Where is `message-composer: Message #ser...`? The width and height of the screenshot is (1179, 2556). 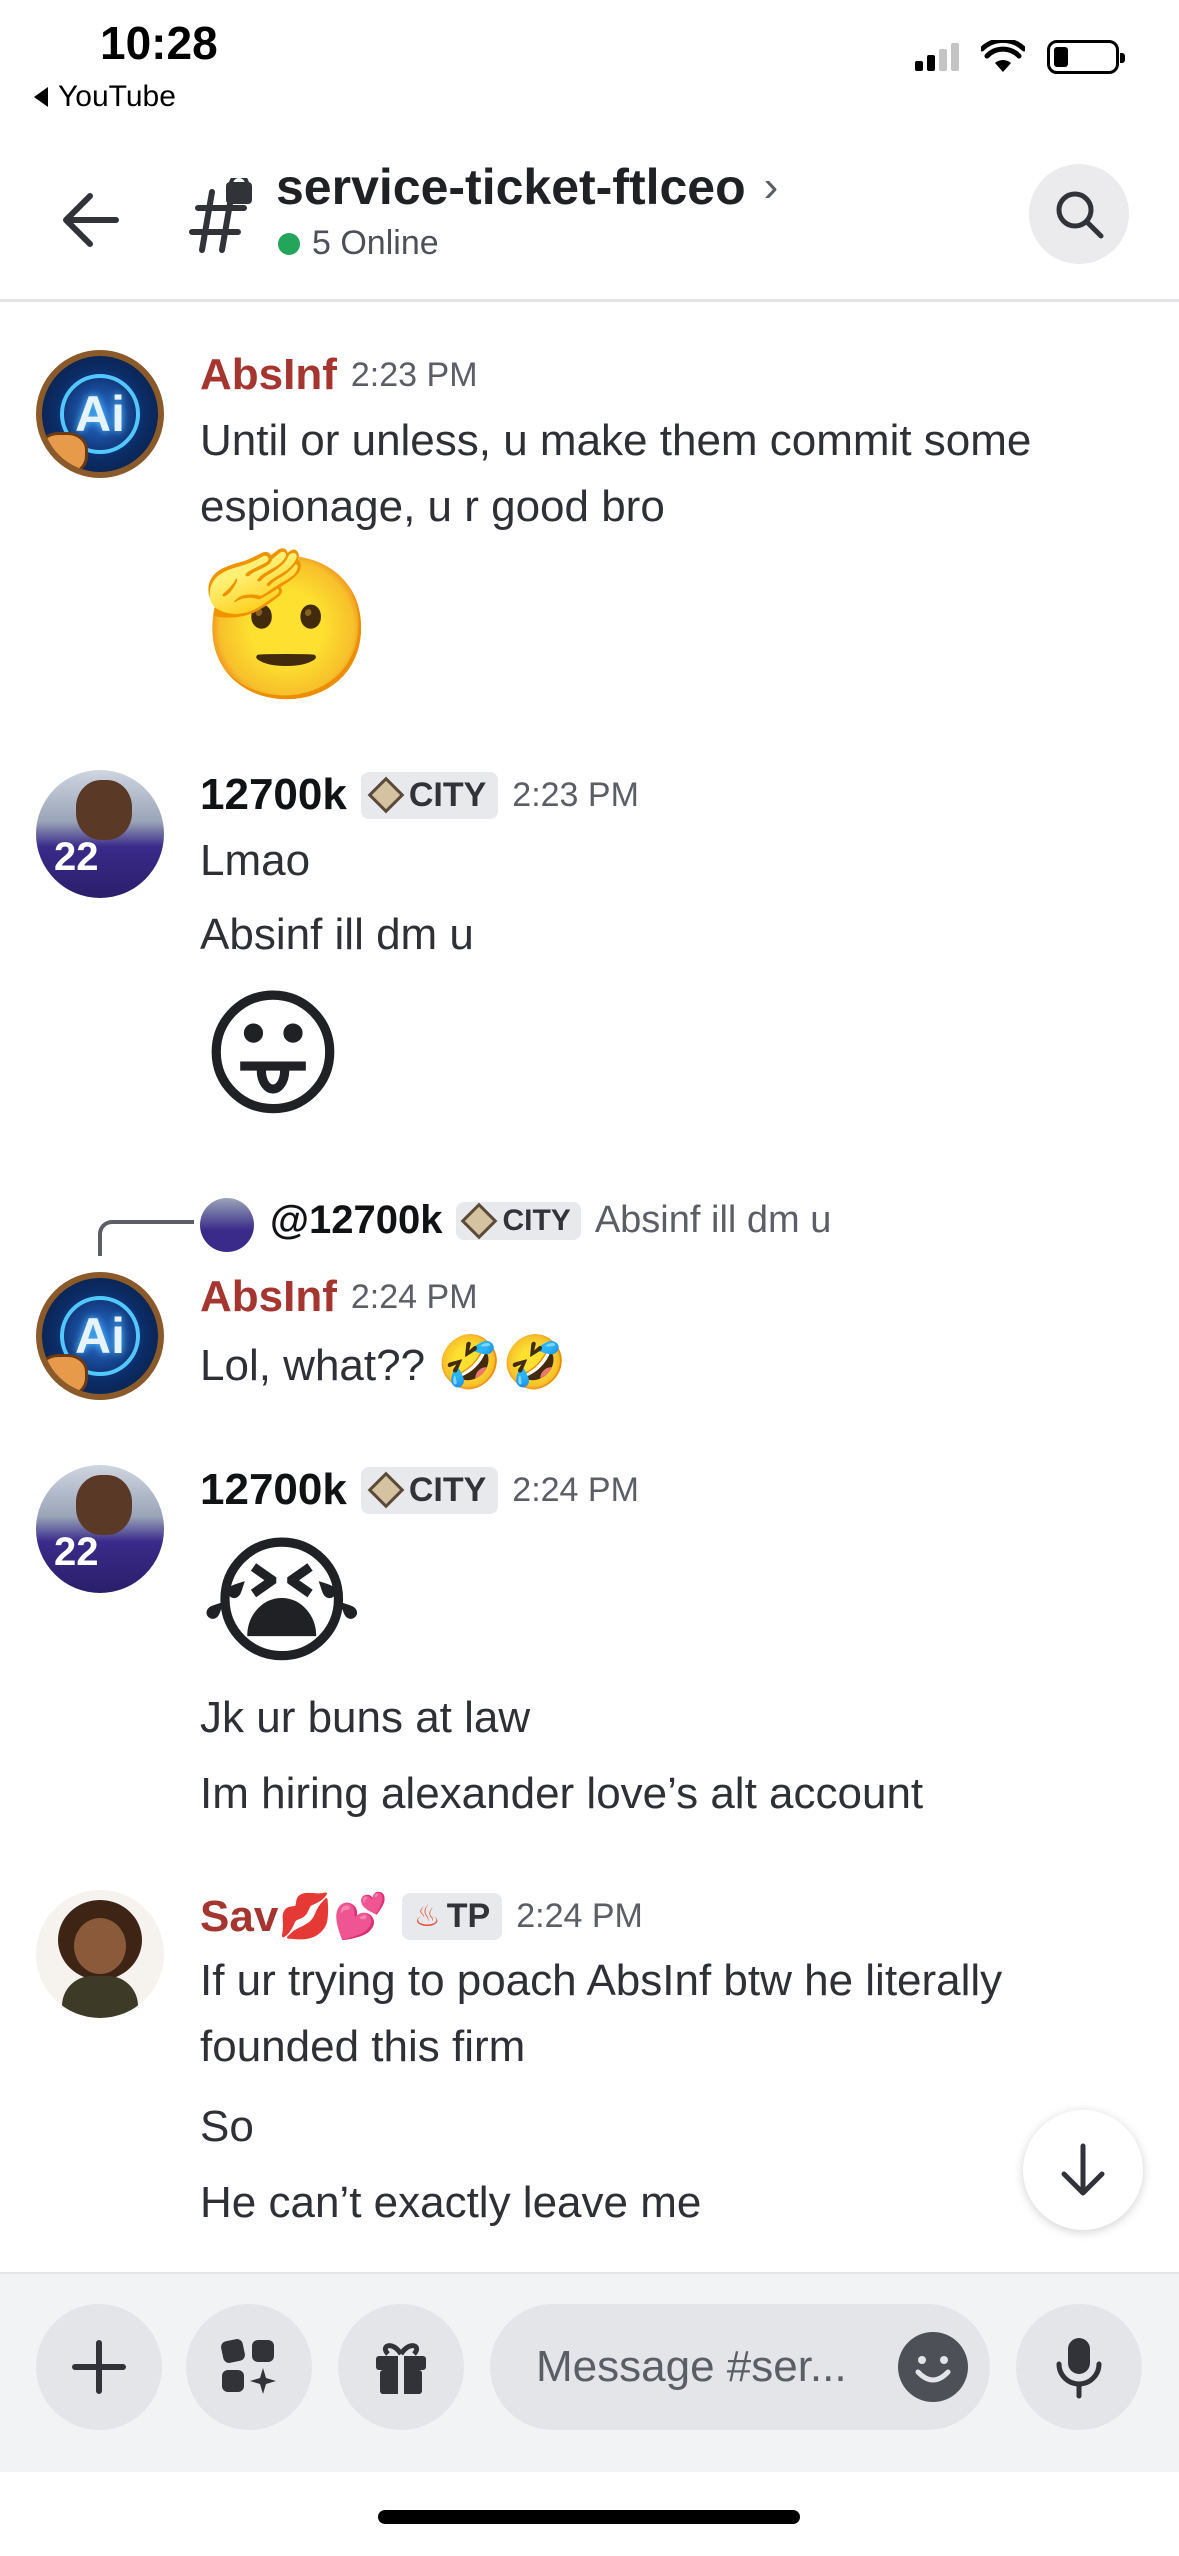 message-composer: Message #ser... is located at coordinates (589, 2372).